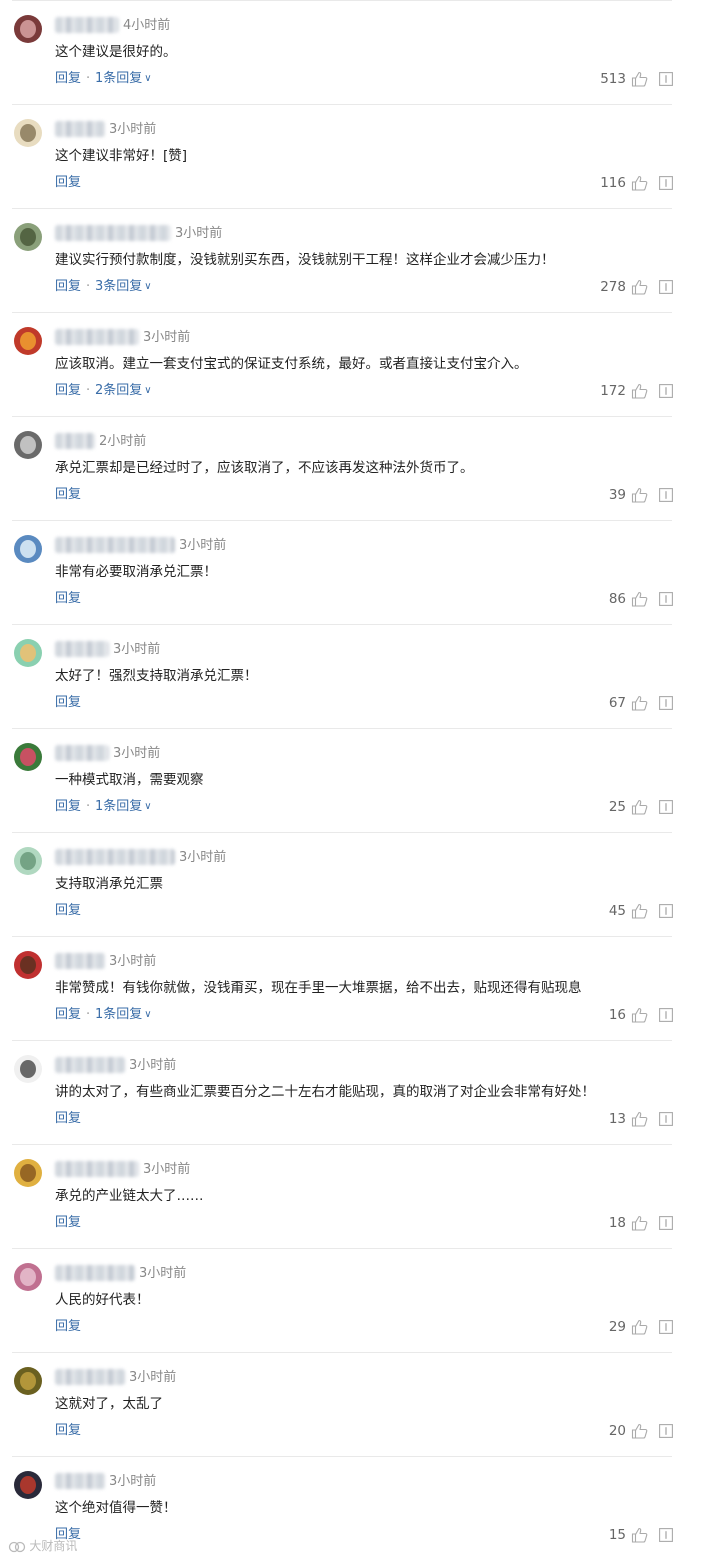  What do you see at coordinates (129, 286) in the screenshot?
I see `reply-count-label: 回复` at bounding box center [129, 286].